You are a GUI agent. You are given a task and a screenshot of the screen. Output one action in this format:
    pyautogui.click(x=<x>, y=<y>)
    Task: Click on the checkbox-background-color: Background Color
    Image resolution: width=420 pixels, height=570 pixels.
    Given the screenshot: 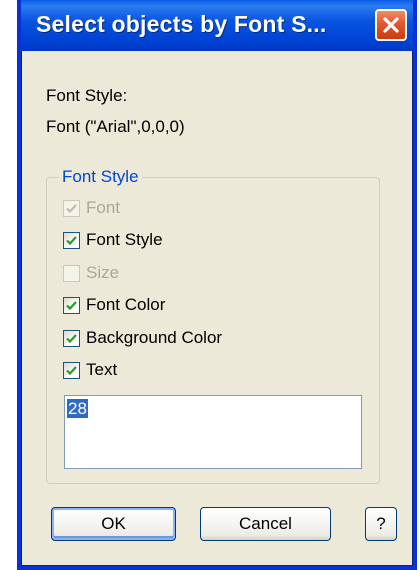 What is the action you would take?
    pyautogui.click(x=142, y=338)
    